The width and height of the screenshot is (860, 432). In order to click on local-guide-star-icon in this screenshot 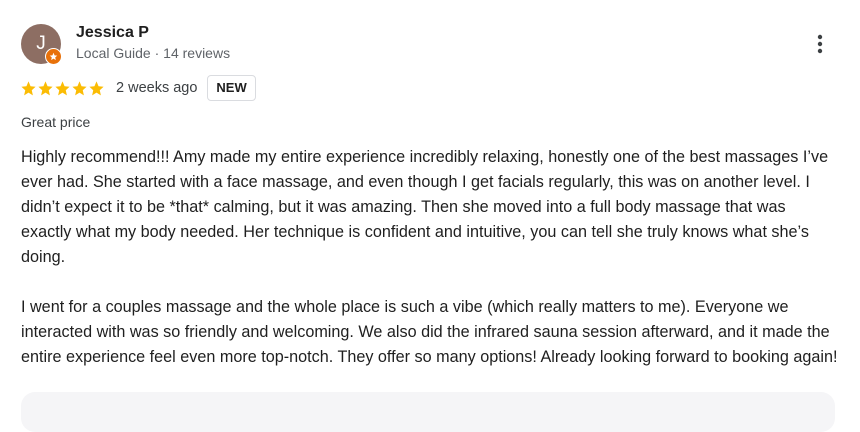, I will do `click(53, 56)`.